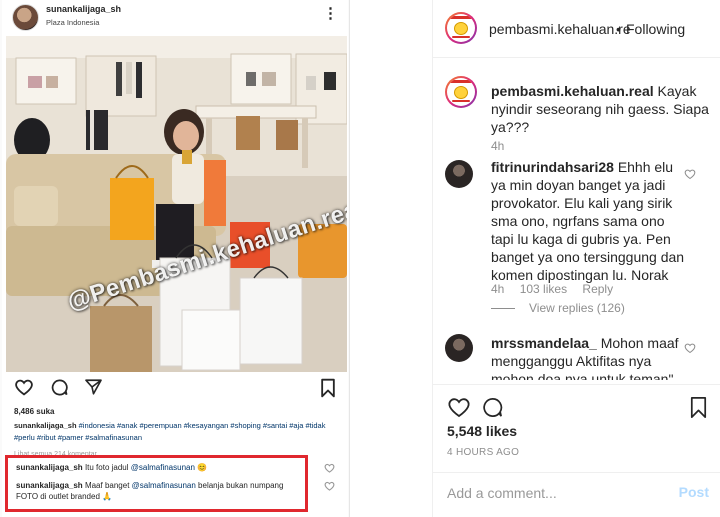  What do you see at coordinates (93, 387) in the screenshot?
I see `share-icon` at bounding box center [93, 387].